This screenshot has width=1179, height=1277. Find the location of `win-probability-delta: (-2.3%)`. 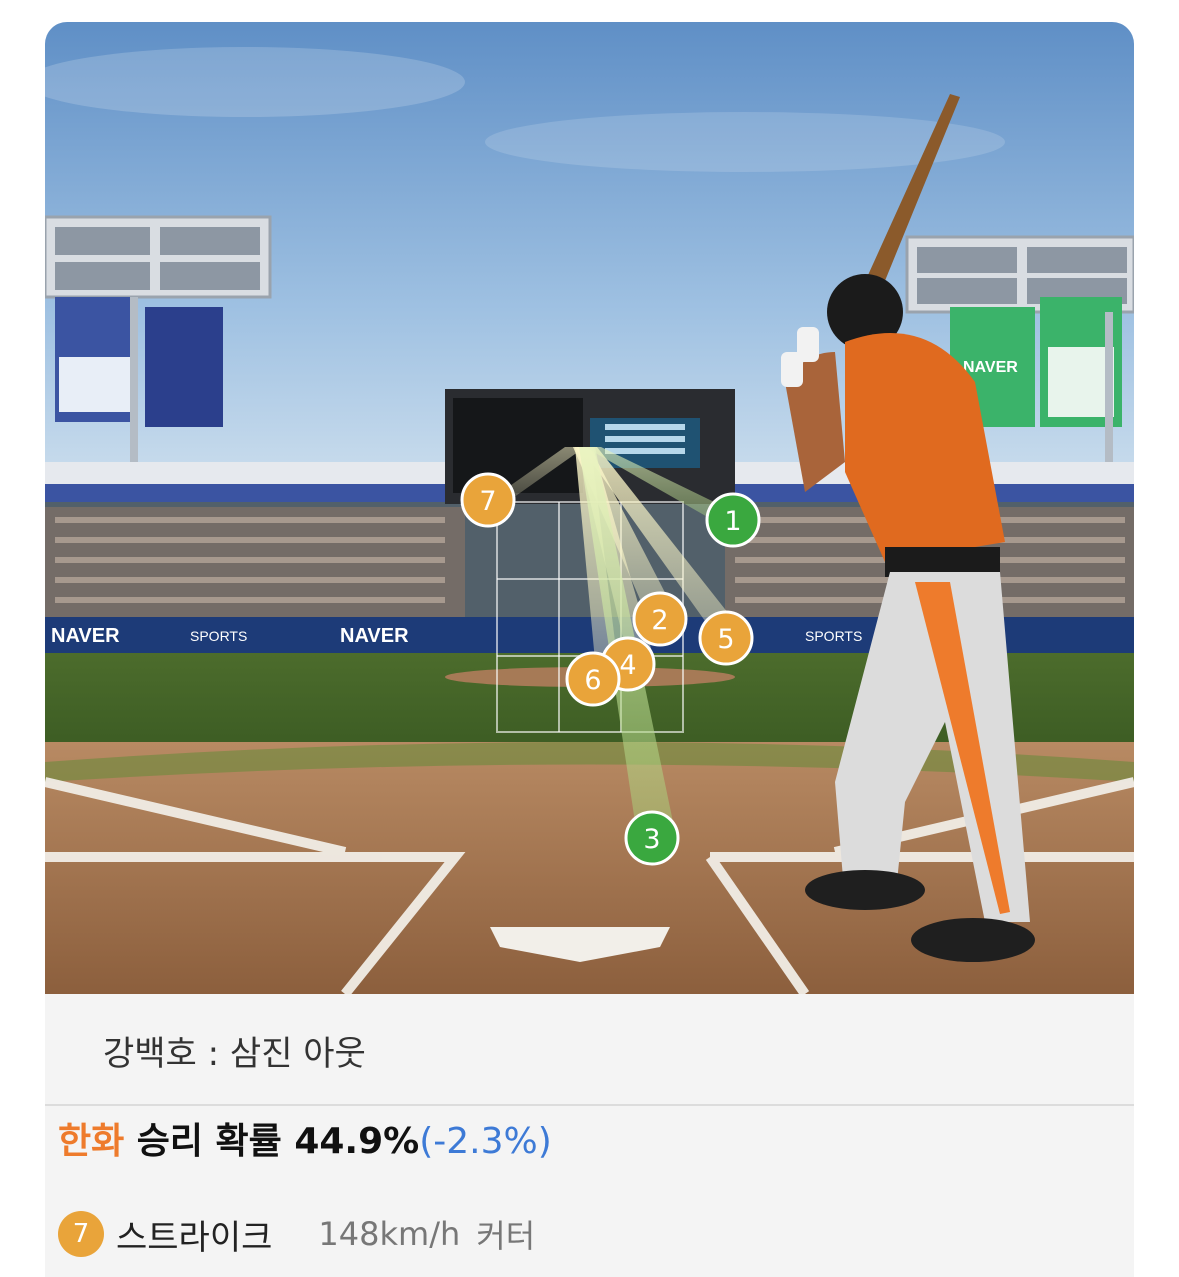

win-probability-delta: (-2.3%) is located at coordinates (485, 1141).